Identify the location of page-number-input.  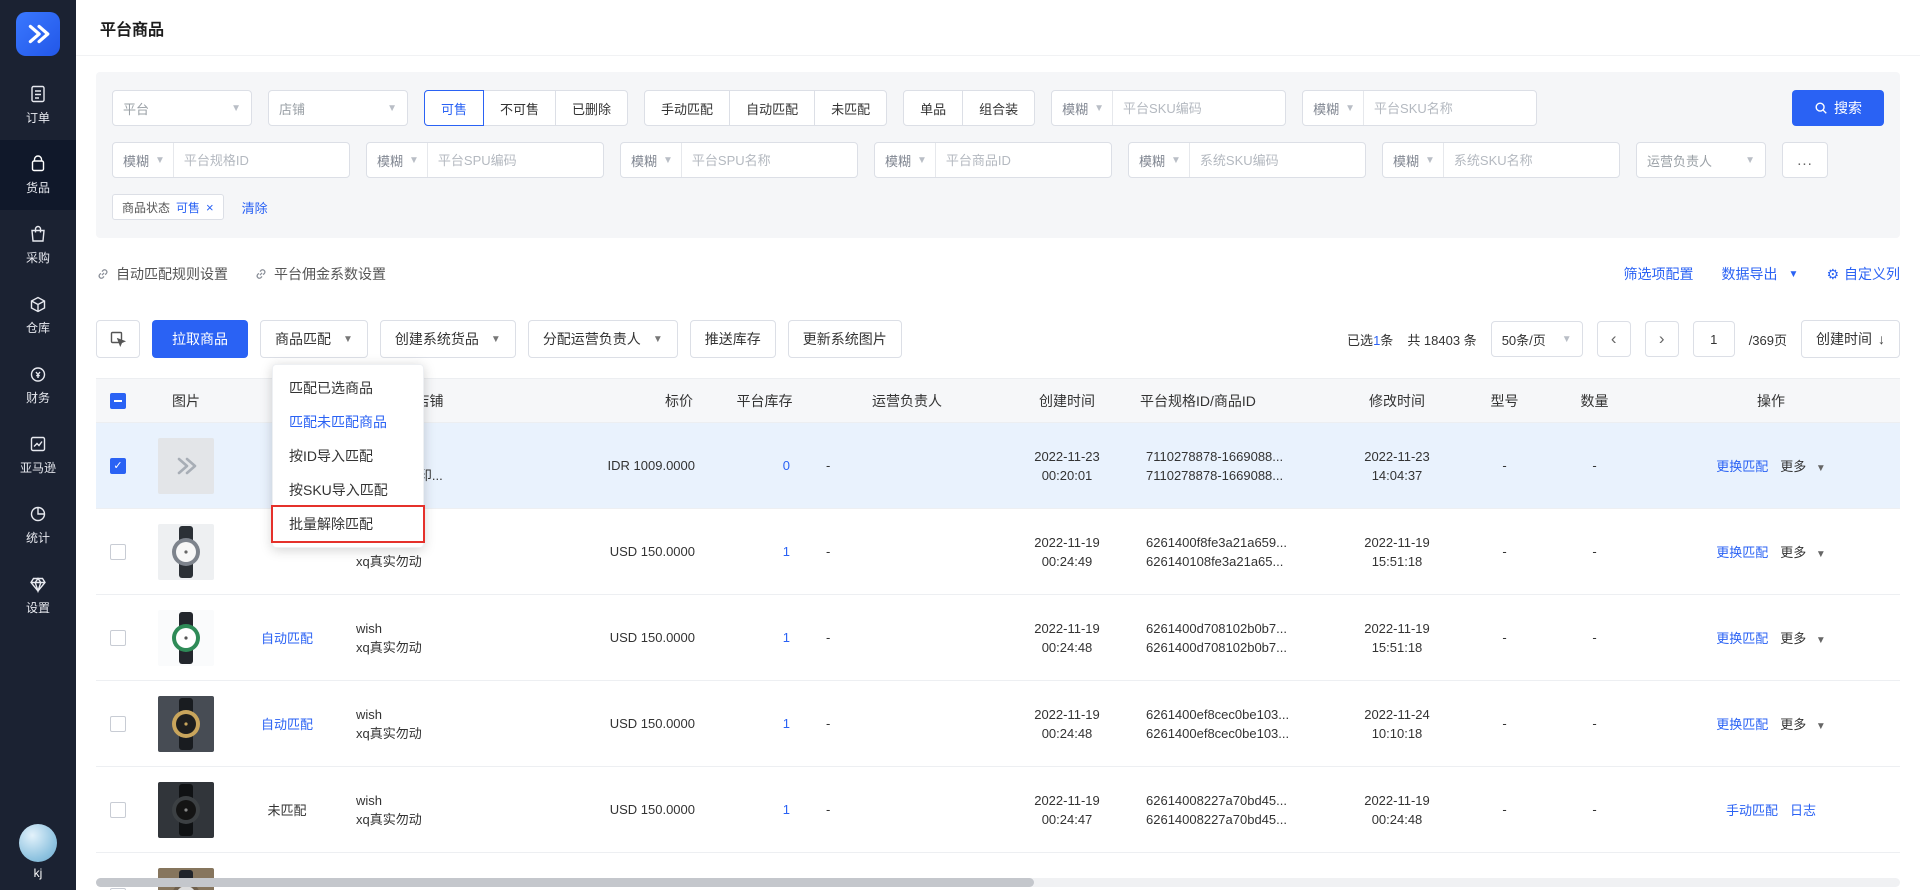
(1713, 339).